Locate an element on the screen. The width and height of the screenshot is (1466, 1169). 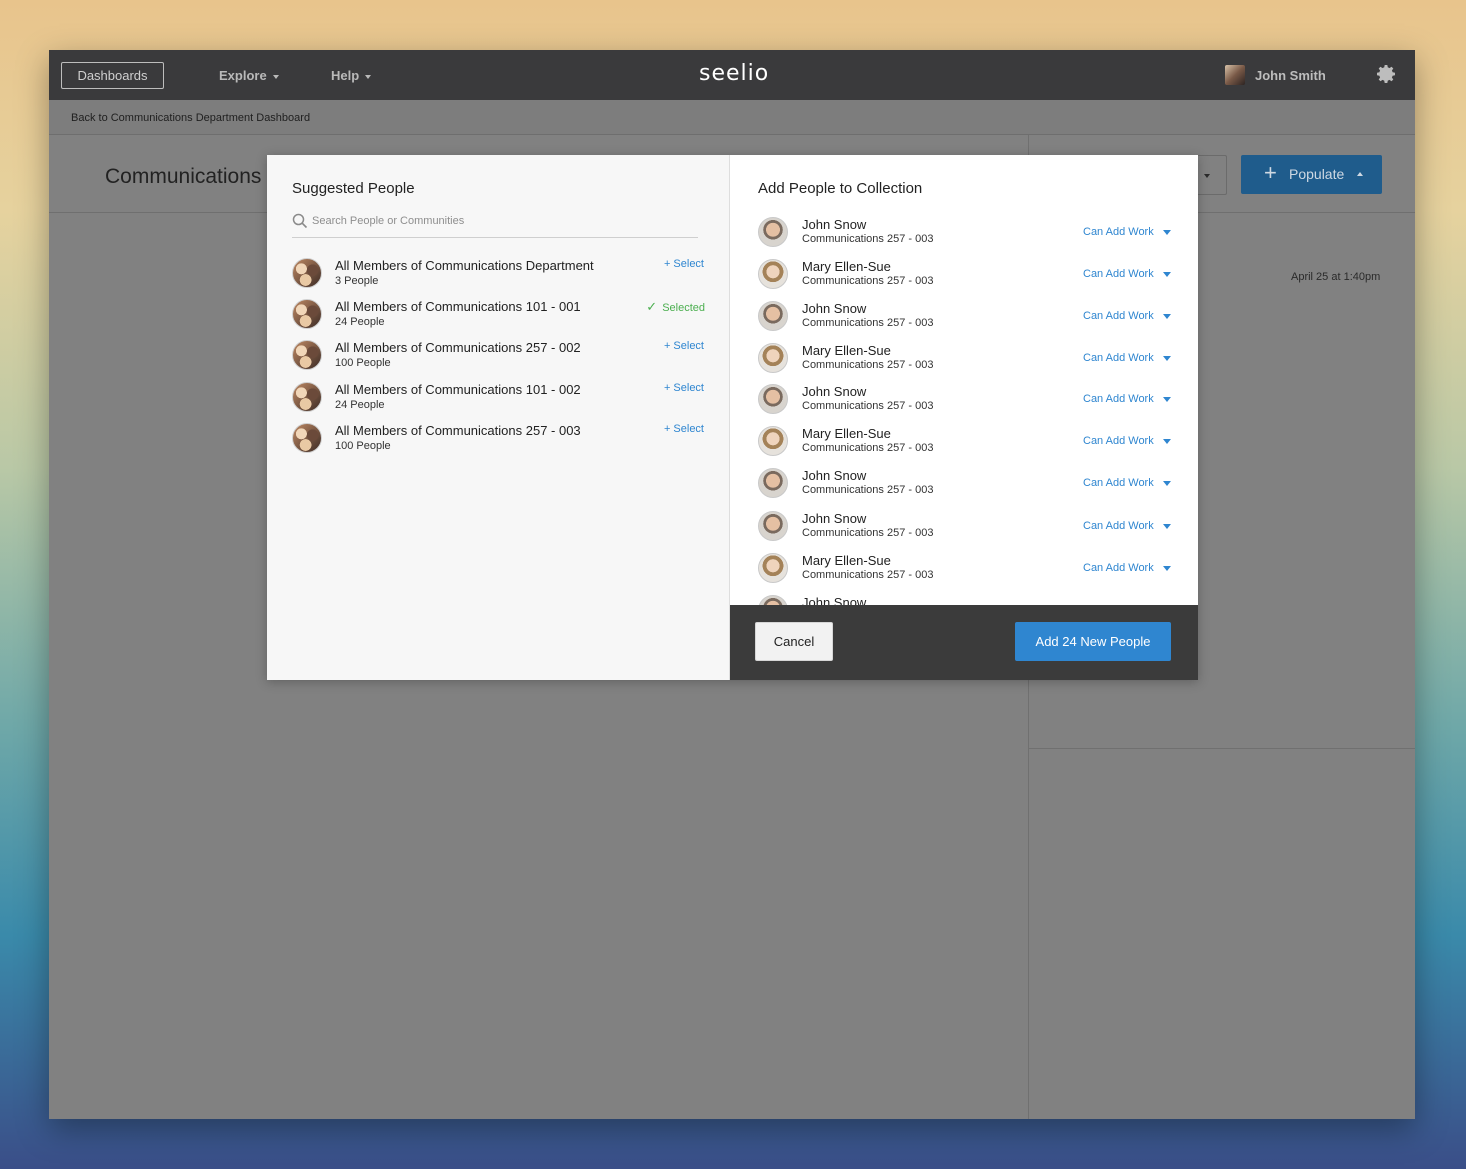
group-name: All Members of Communications 257 - 002 is located at coordinates (458, 347).